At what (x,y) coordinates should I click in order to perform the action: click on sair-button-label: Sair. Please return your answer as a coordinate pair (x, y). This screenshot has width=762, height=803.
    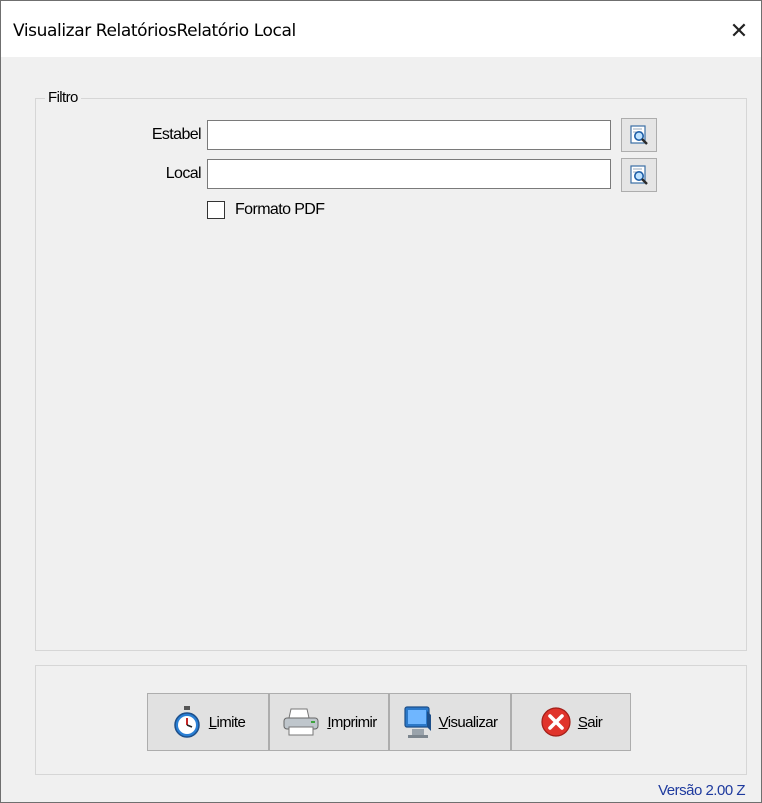
    Looking at the image, I should click on (590, 722).